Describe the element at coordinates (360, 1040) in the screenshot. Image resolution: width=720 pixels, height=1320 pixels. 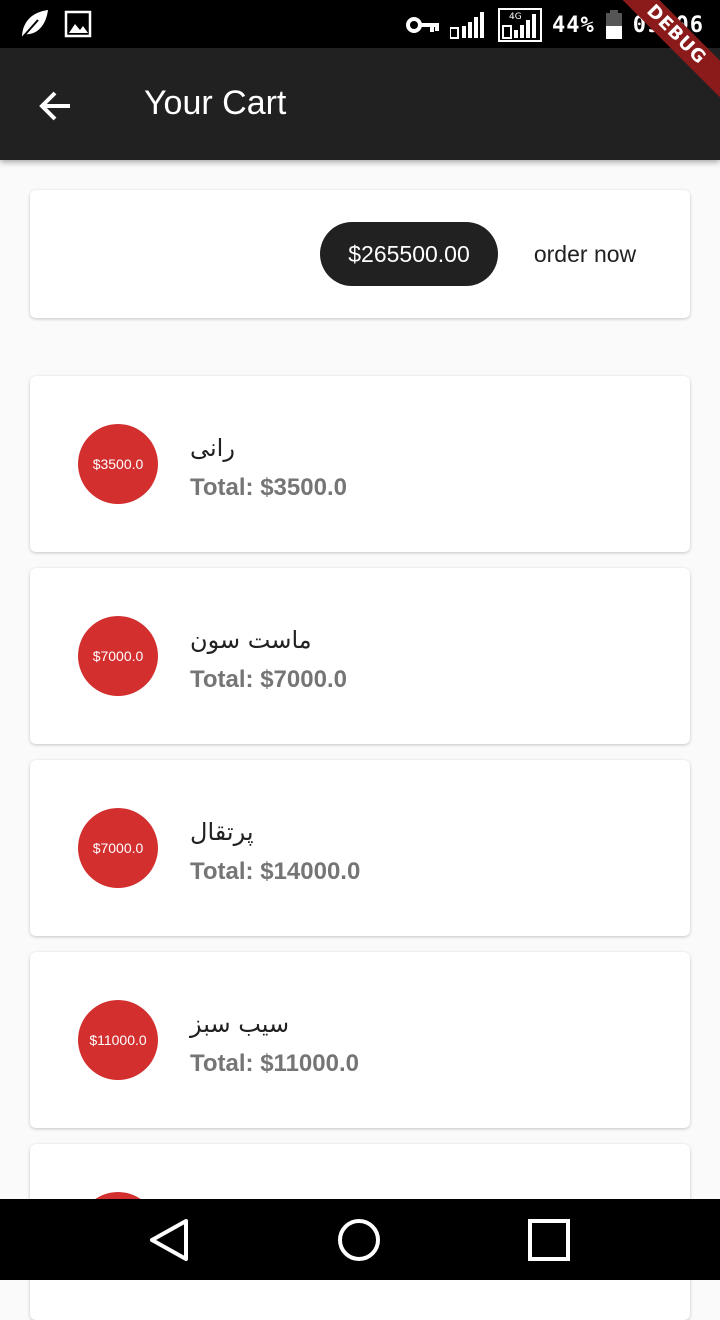
I see `cart-item: $11000.0 سیب سبز Total: $11000.0` at that location.